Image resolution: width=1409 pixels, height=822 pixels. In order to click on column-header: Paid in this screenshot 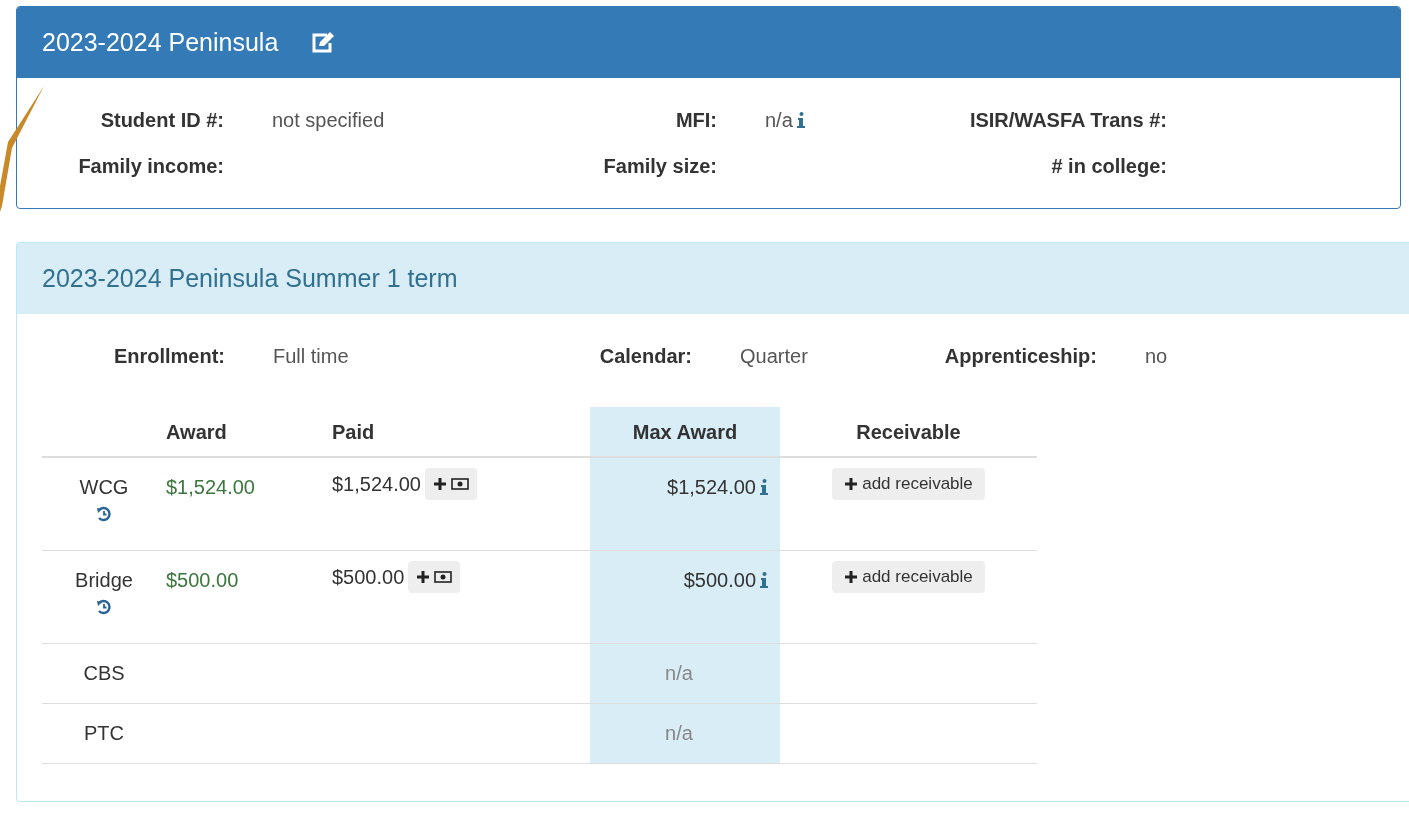, I will do `click(353, 431)`.